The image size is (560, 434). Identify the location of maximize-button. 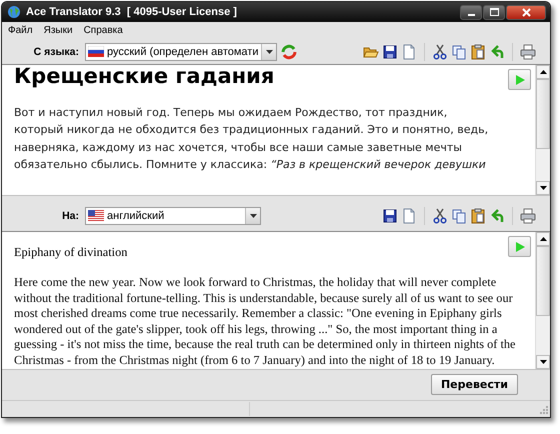
(494, 12).